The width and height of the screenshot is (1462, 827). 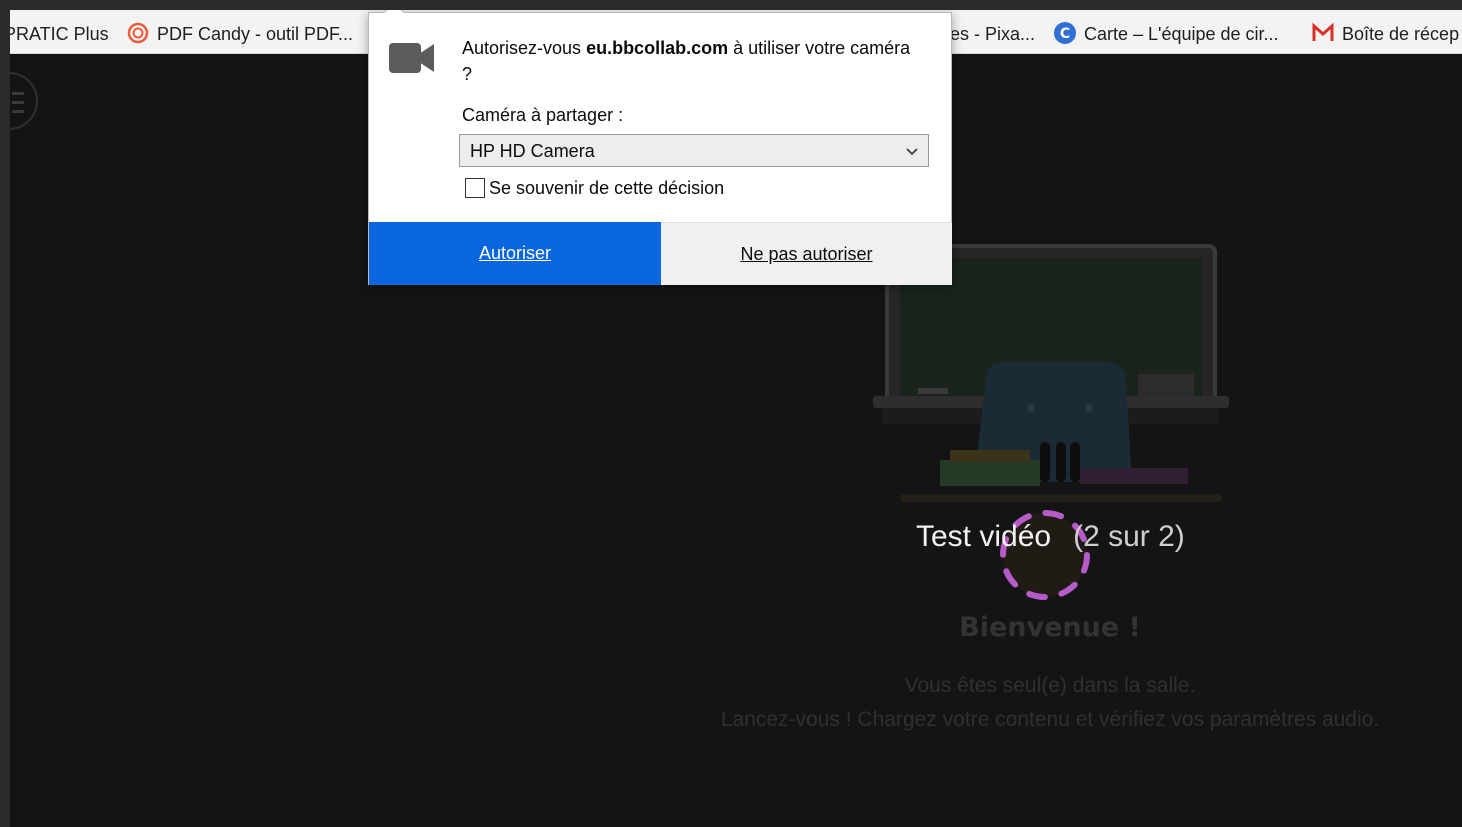 What do you see at coordinates (1129, 536) in the screenshot?
I see `test-step-counter: (2 sur 2)` at bounding box center [1129, 536].